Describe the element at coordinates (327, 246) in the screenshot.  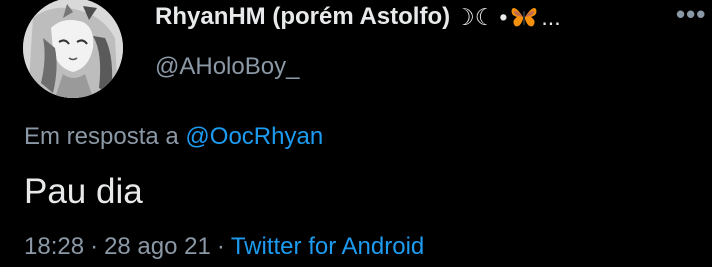
I see `tweet-source-link: Twitter for Android` at that location.